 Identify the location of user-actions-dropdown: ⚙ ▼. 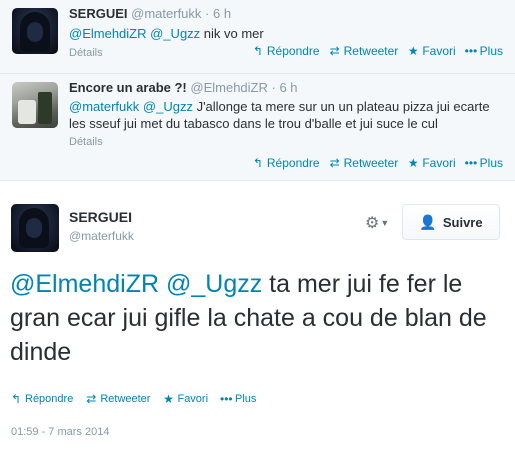
(377, 223).